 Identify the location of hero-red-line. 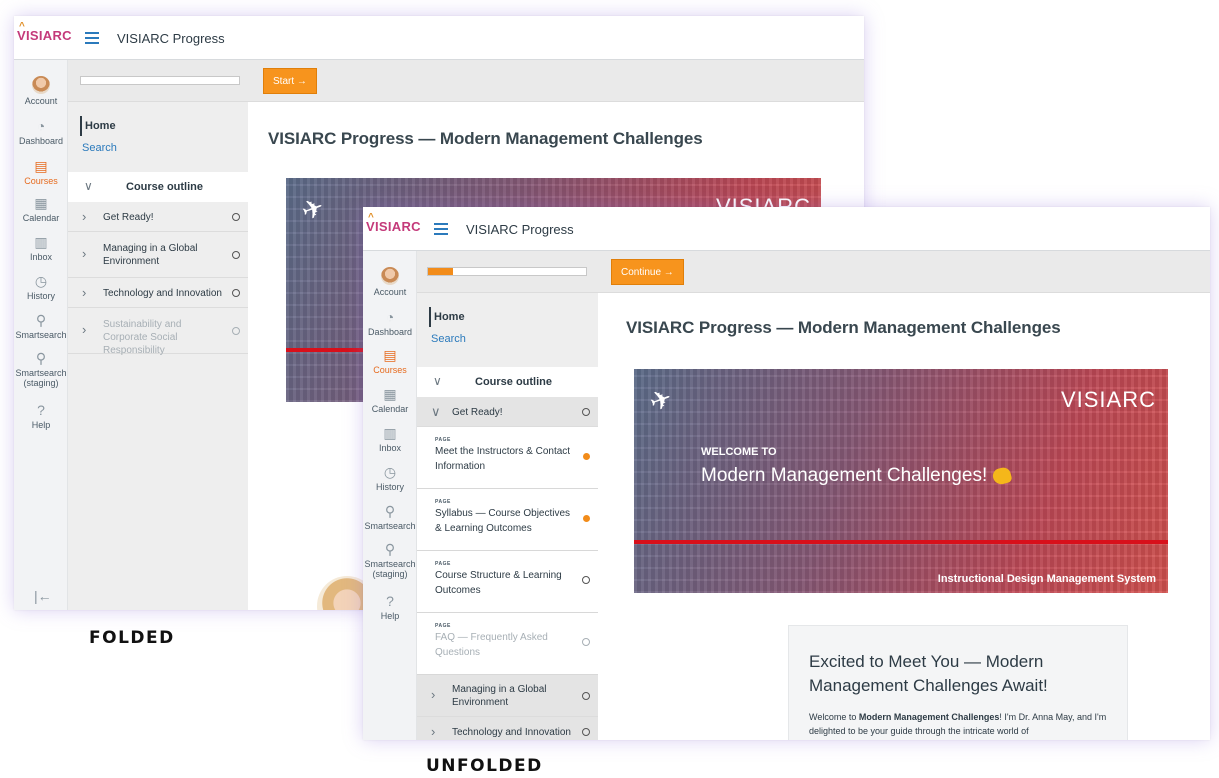
(901, 542).